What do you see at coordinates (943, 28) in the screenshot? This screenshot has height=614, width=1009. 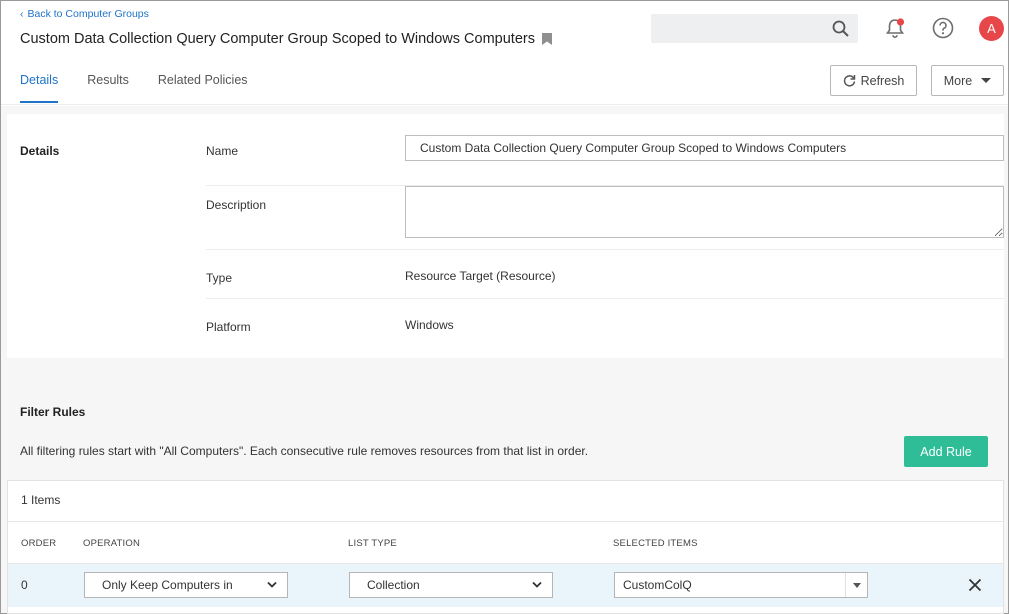 I see `help-icon` at bounding box center [943, 28].